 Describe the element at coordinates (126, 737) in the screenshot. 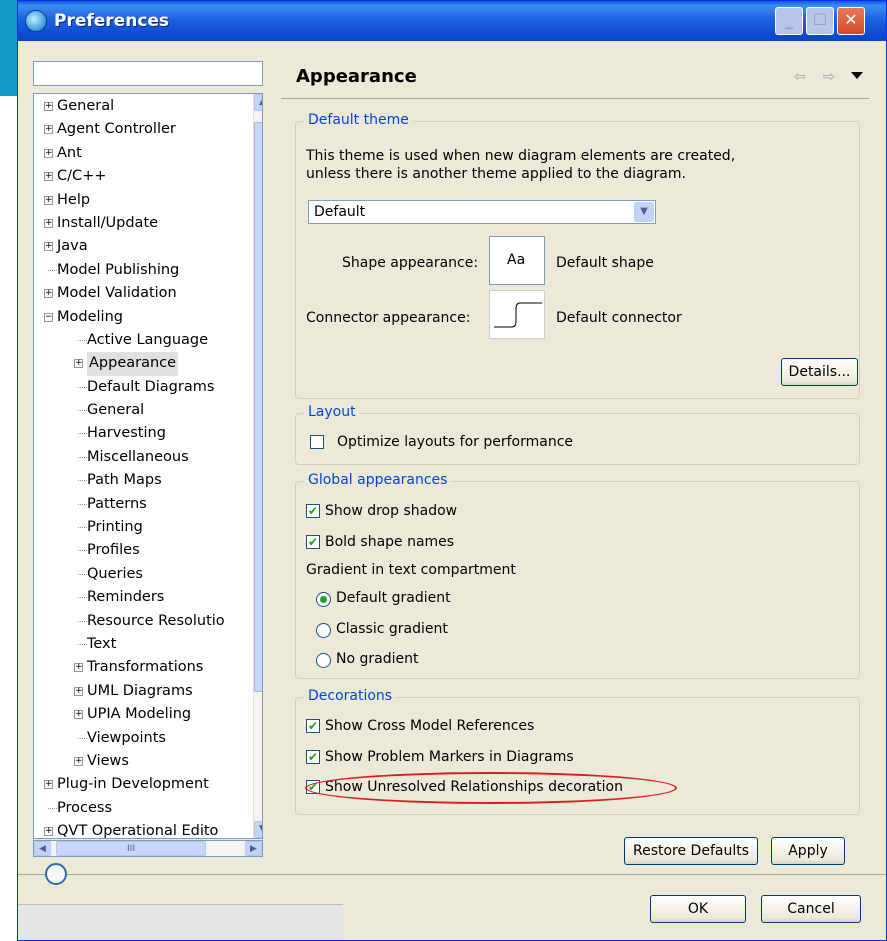

I see `tree-item-label: Viewpoints` at that location.